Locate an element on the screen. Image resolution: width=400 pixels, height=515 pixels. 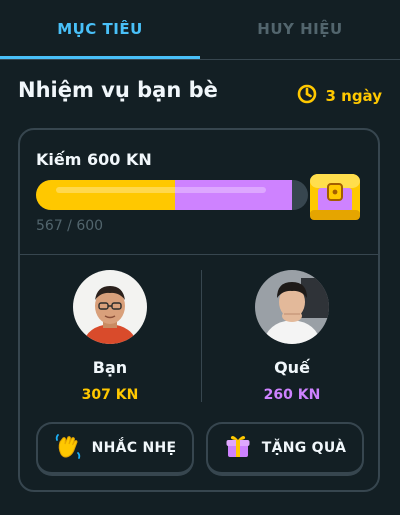
tab-badges: HUY HIỆU is located at coordinates (300, 29).